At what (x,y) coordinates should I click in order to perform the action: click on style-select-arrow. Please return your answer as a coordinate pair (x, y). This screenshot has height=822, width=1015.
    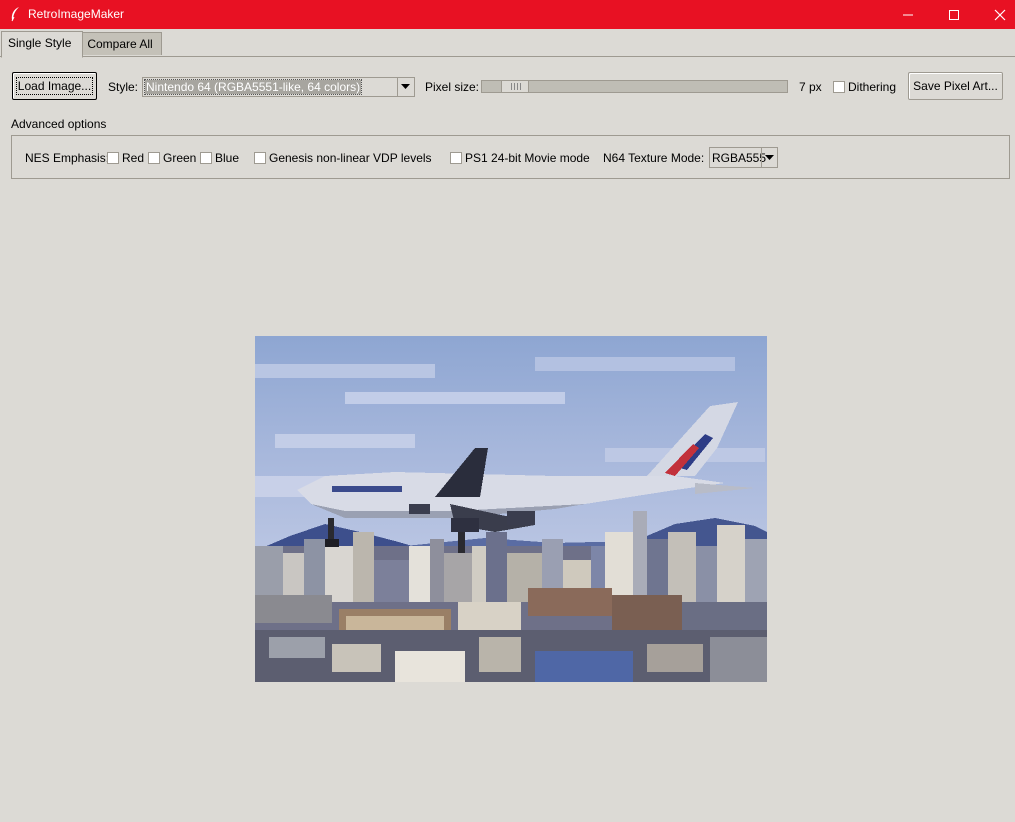
    Looking at the image, I should click on (405, 87).